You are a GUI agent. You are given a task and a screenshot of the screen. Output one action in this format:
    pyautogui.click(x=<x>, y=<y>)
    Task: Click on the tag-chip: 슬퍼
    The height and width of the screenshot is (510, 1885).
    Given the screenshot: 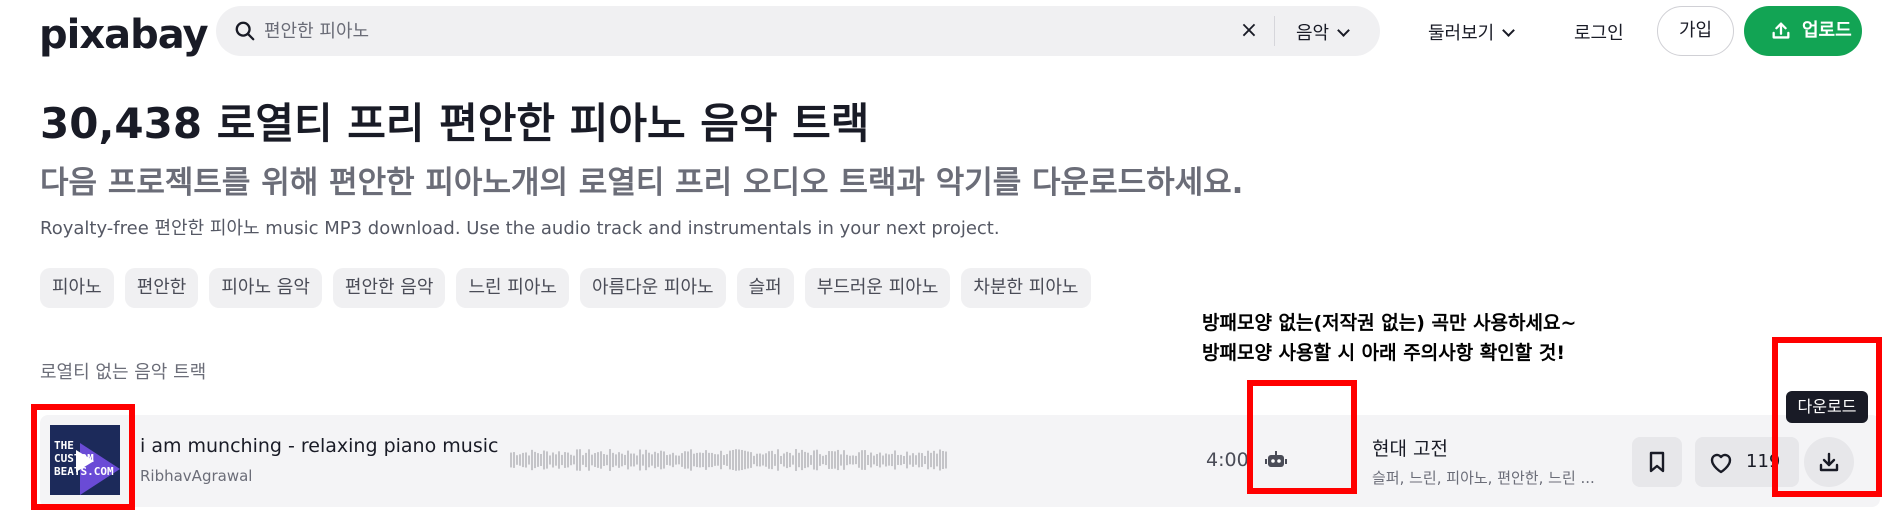 What is the action you would take?
    pyautogui.click(x=765, y=288)
    